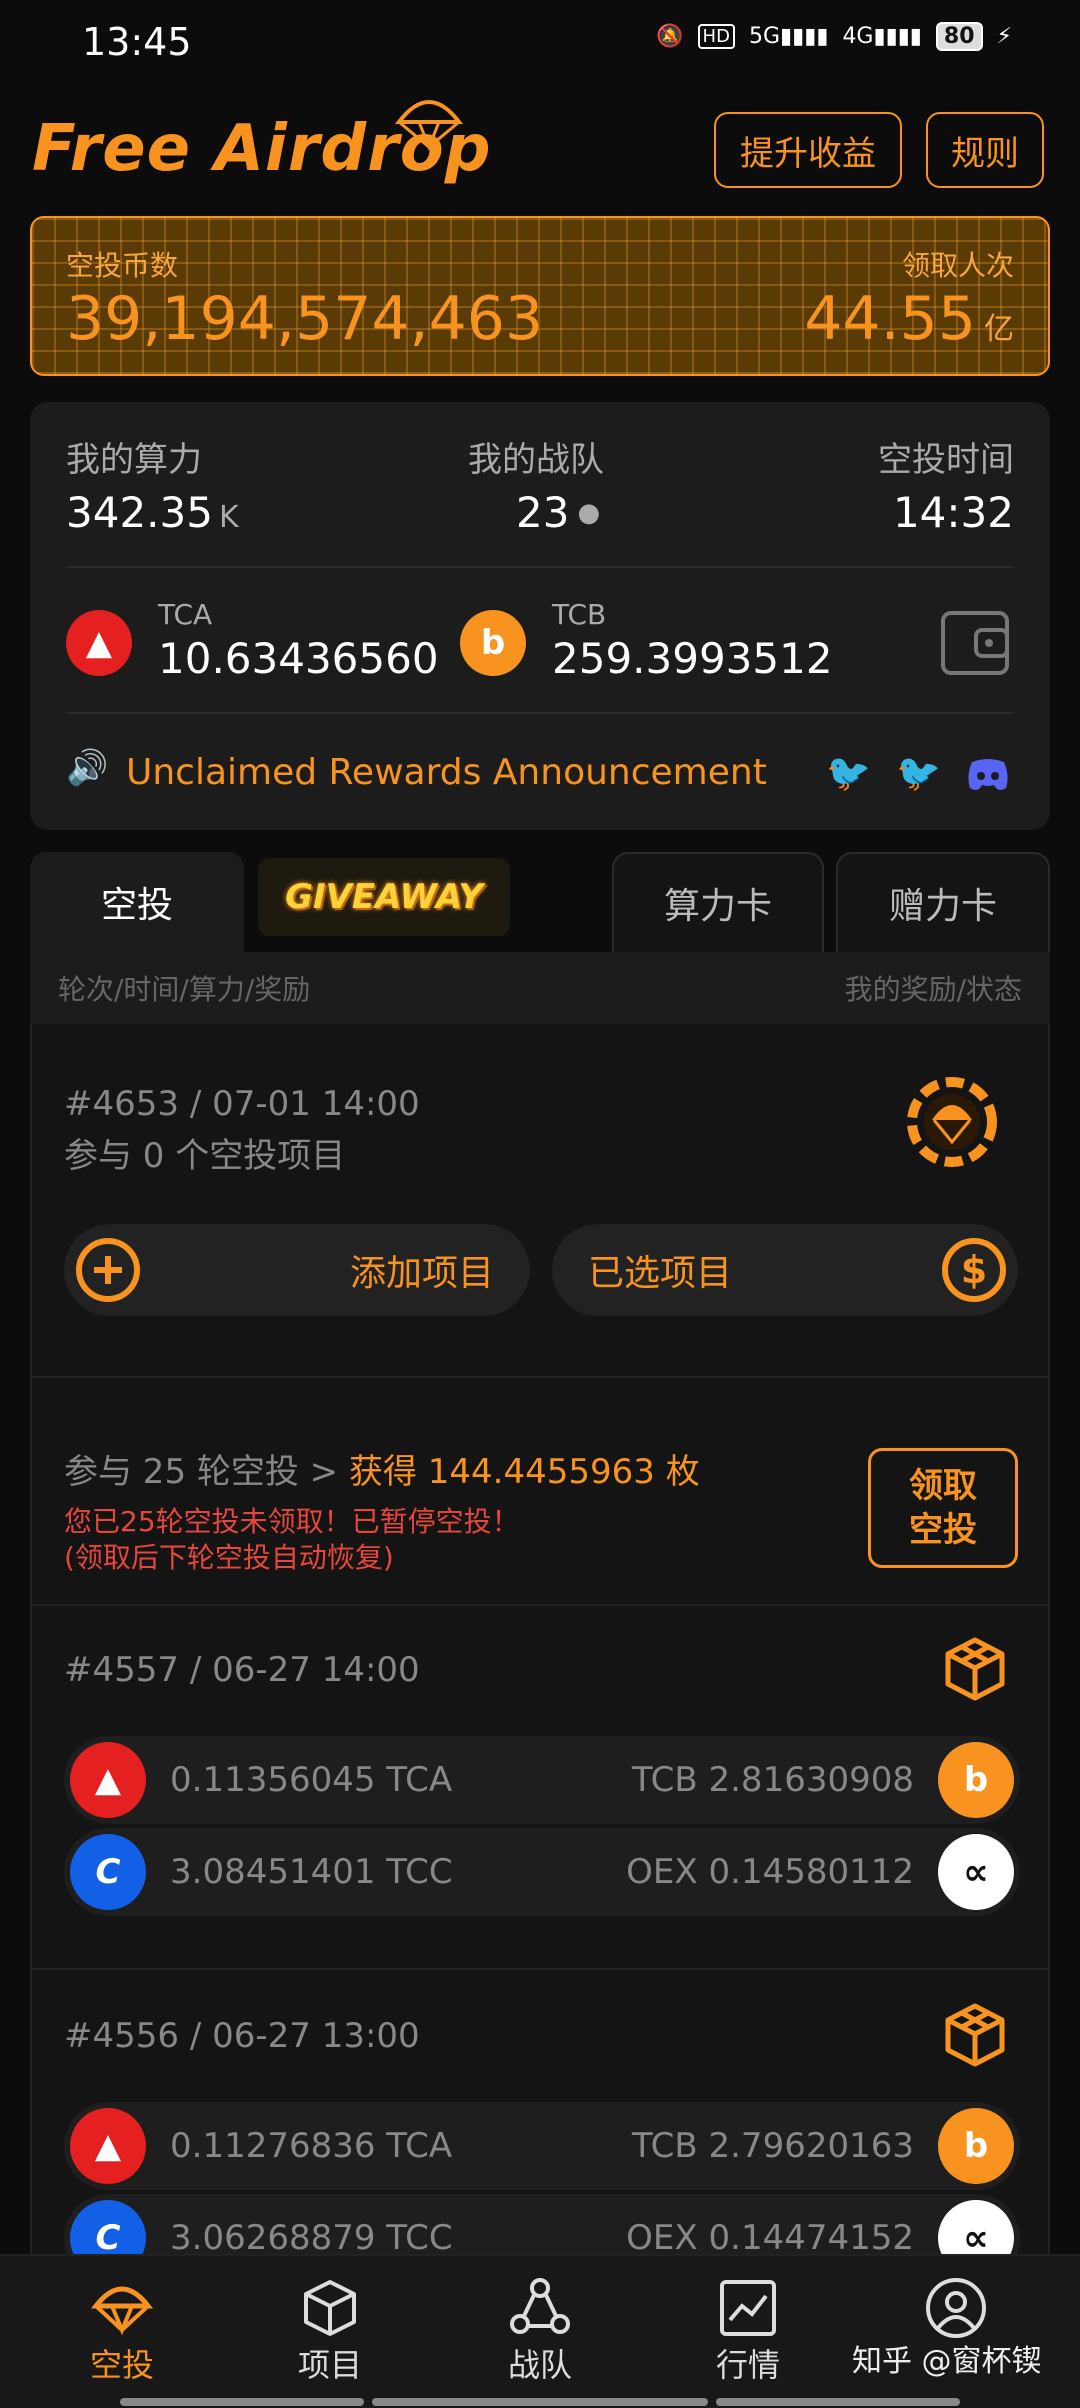 The image size is (1080, 2408). What do you see at coordinates (87, 768) in the screenshot?
I see `speaker-icon: 🔊` at bounding box center [87, 768].